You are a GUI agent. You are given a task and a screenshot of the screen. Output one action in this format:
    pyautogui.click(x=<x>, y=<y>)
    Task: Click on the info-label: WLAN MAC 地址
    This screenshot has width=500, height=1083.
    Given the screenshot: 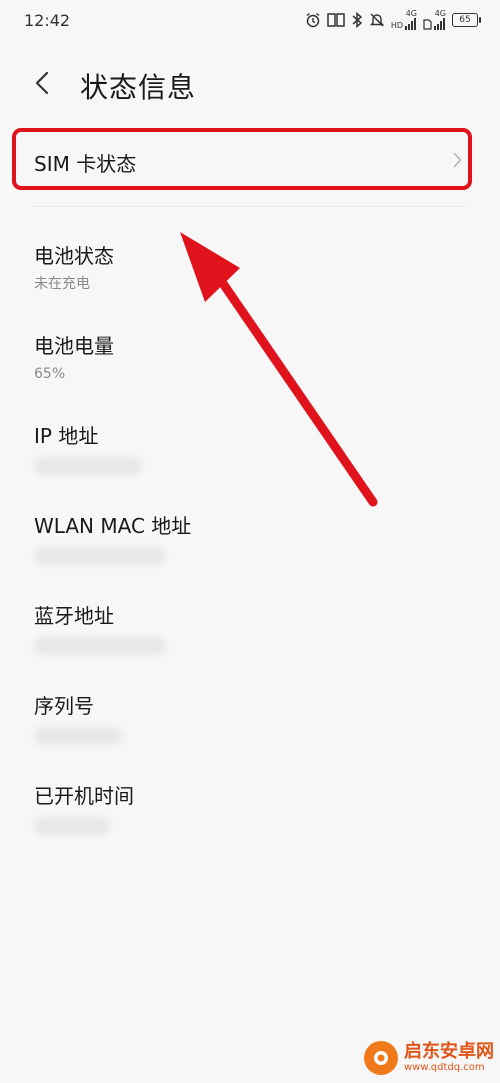 What is the action you would take?
    pyautogui.click(x=113, y=526)
    